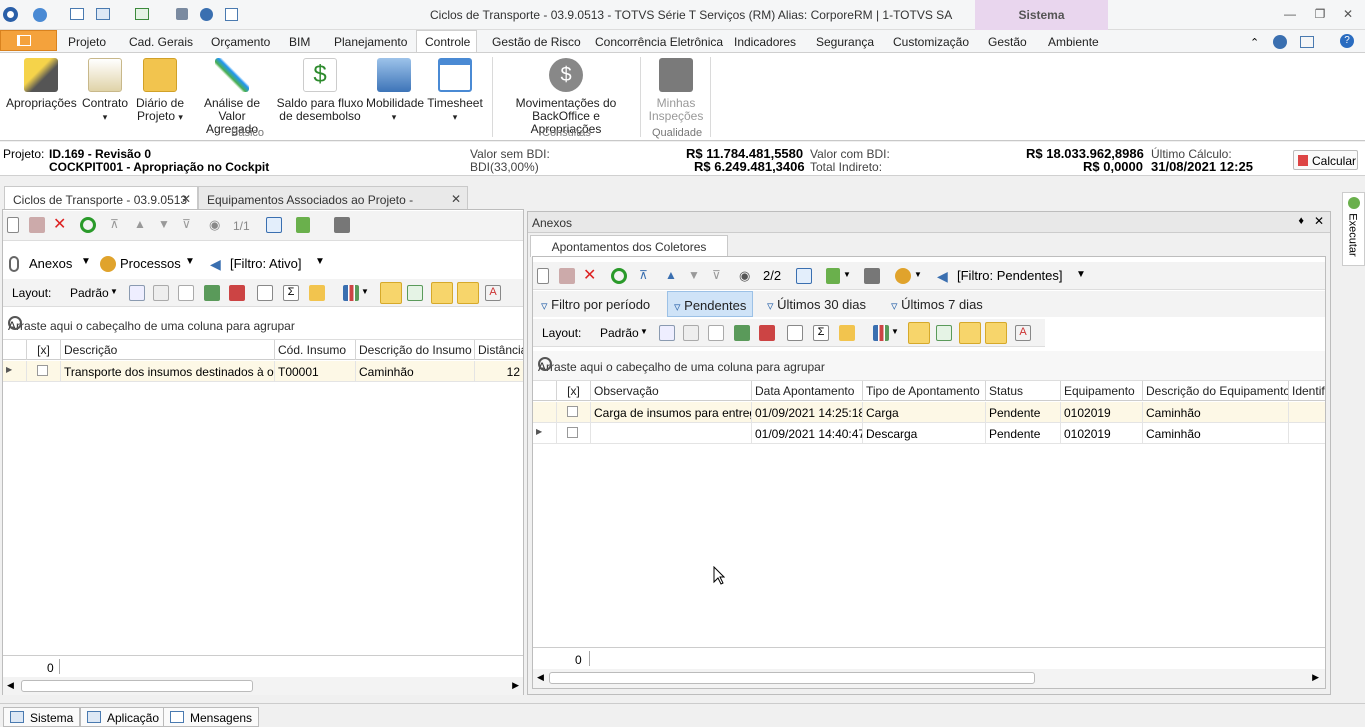 This screenshot has width=1365, height=727. What do you see at coordinates (206, 14) in the screenshot?
I see `quick-access-web-icon` at bounding box center [206, 14].